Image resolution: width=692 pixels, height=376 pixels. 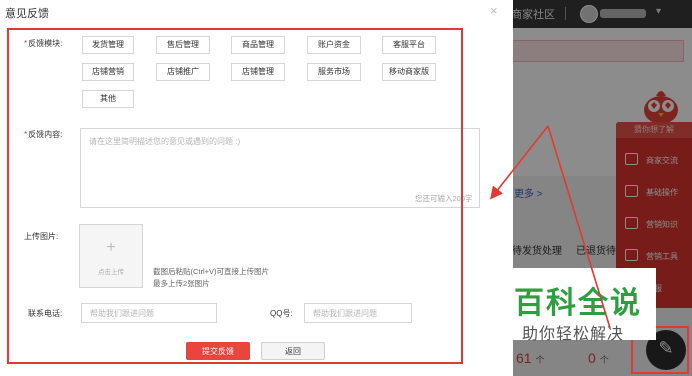 What do you see at coordinates (334, 45) in the screenshot?
I see `category-account-funds: 账户资金` at bounding box center [334, 45].